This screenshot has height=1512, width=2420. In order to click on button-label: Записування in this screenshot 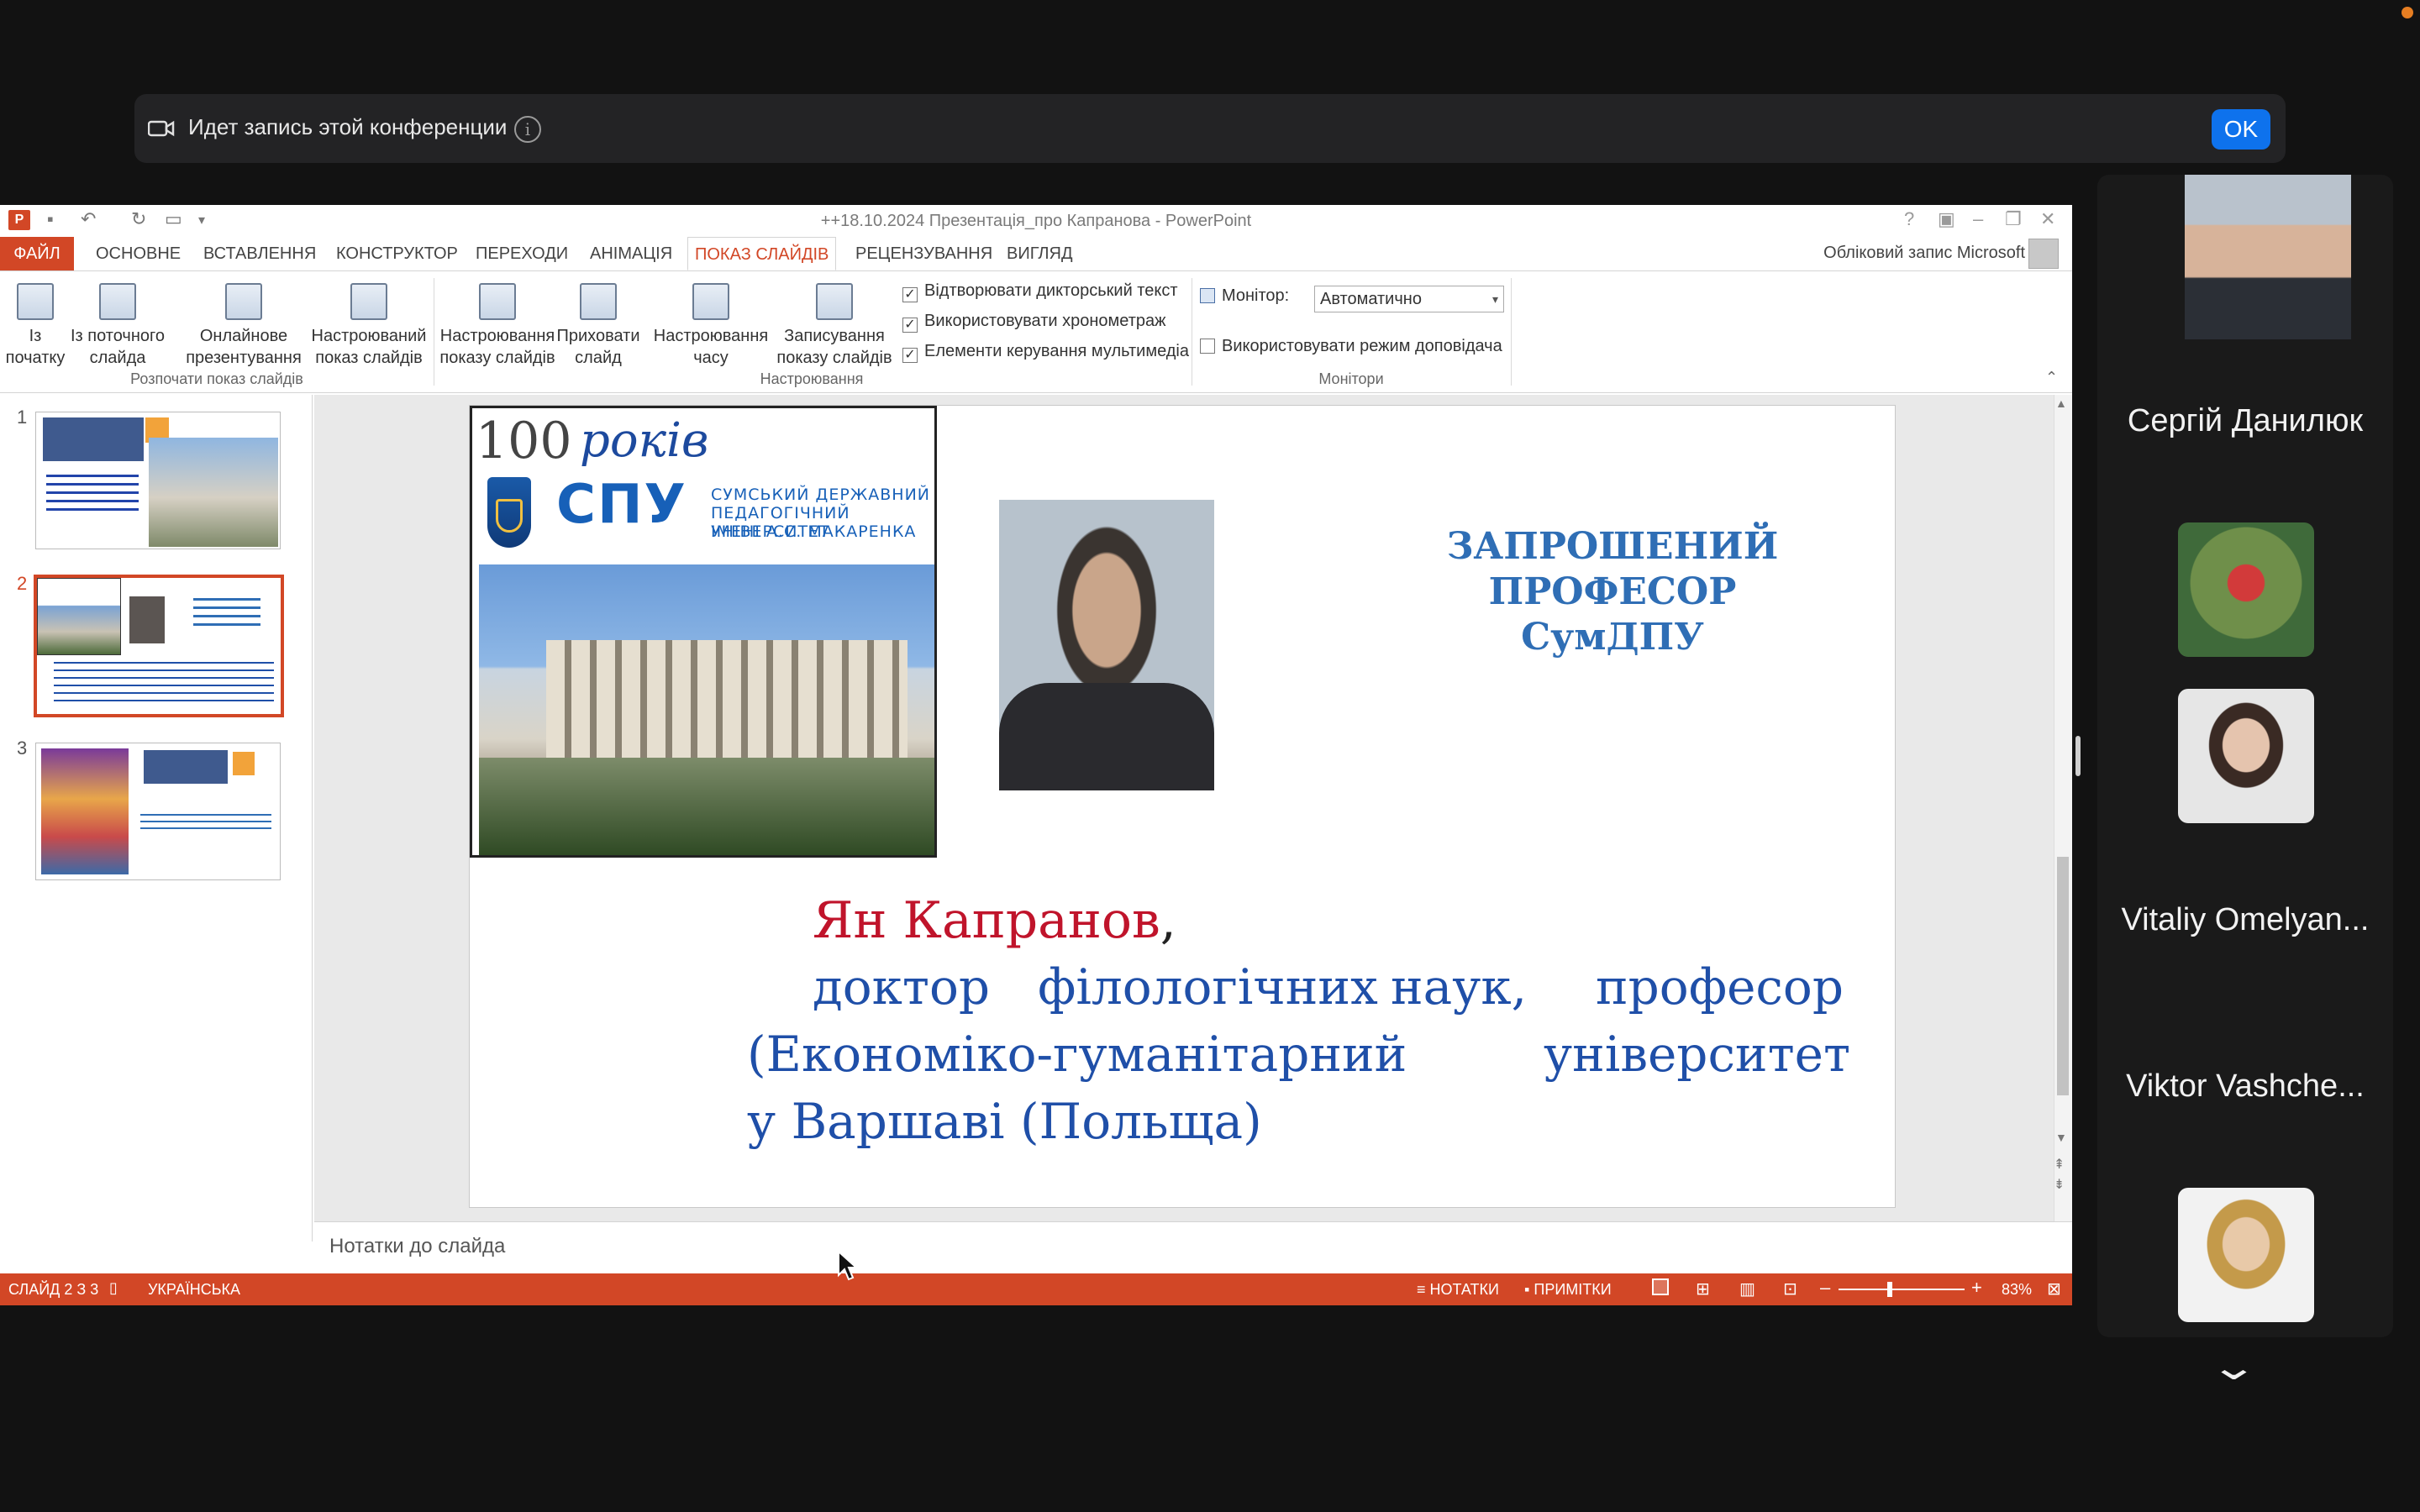, I will do `click(834, 336)`.